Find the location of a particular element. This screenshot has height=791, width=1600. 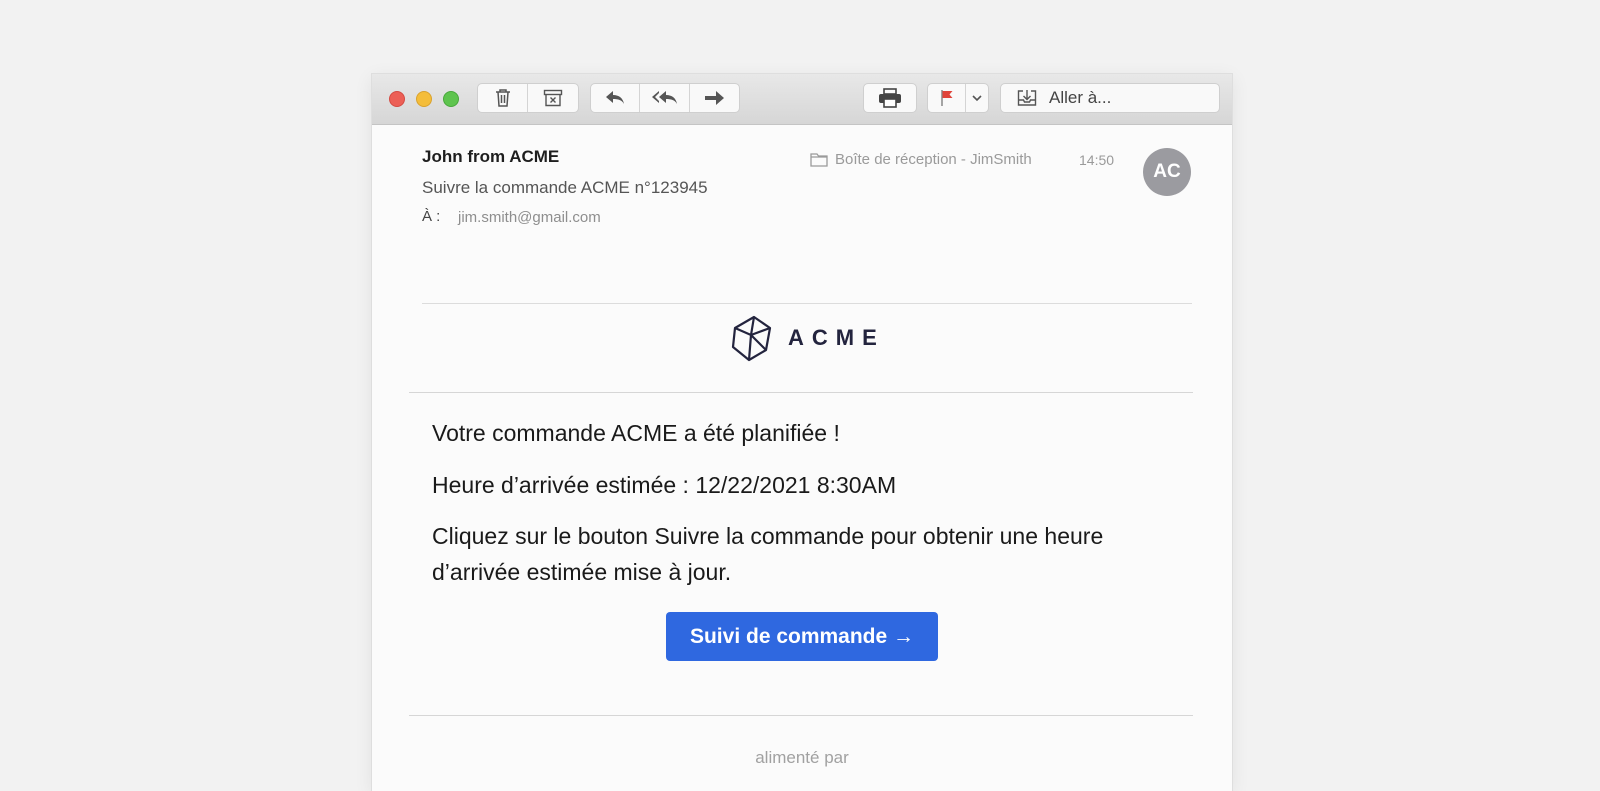

forward-icon is located at coordinates (715, 98).